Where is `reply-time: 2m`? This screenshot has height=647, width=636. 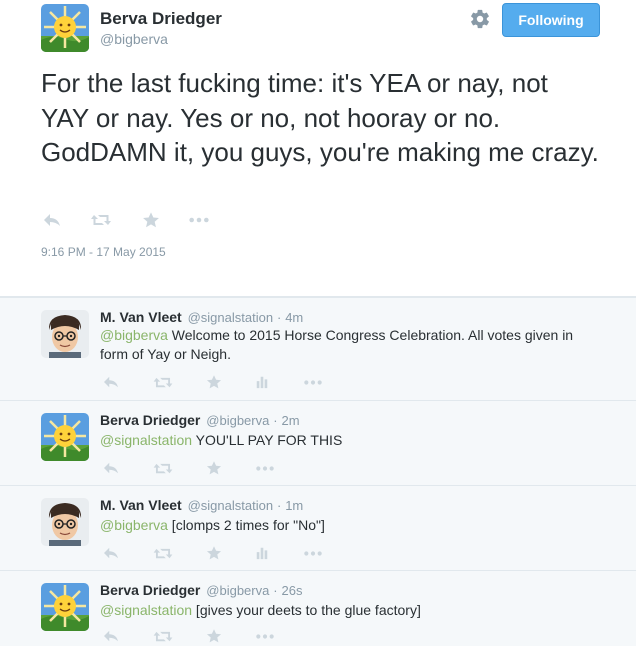
reply-time: 2m is located at coordinates (290, 420).